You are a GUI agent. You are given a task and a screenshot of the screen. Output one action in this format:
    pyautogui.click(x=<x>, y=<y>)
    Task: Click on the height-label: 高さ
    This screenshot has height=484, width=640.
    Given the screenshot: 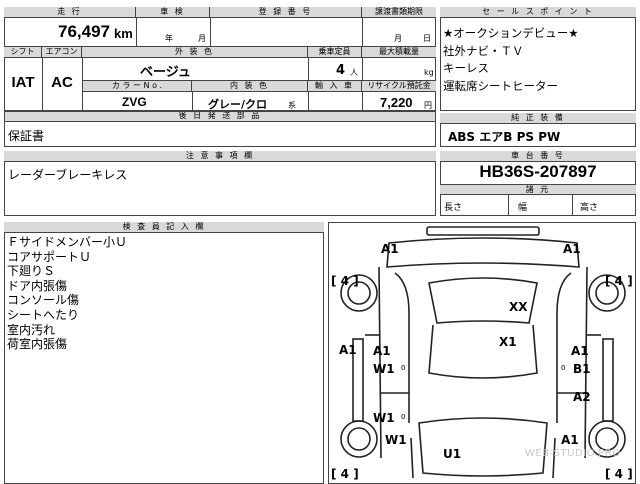 What is the action you would take?
    pyautogui.click(x=589, y=208)
    